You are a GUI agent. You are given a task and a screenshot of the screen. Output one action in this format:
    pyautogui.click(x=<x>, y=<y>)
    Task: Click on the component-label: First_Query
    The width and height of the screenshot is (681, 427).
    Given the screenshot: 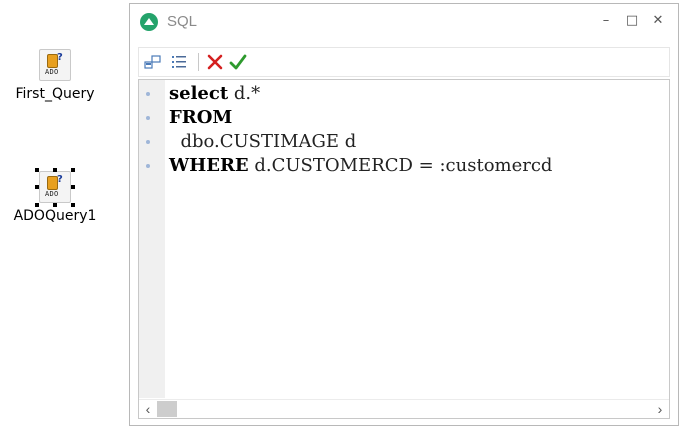 What is the action you would take?
    pyautogui.click(x=55, y=94)
    